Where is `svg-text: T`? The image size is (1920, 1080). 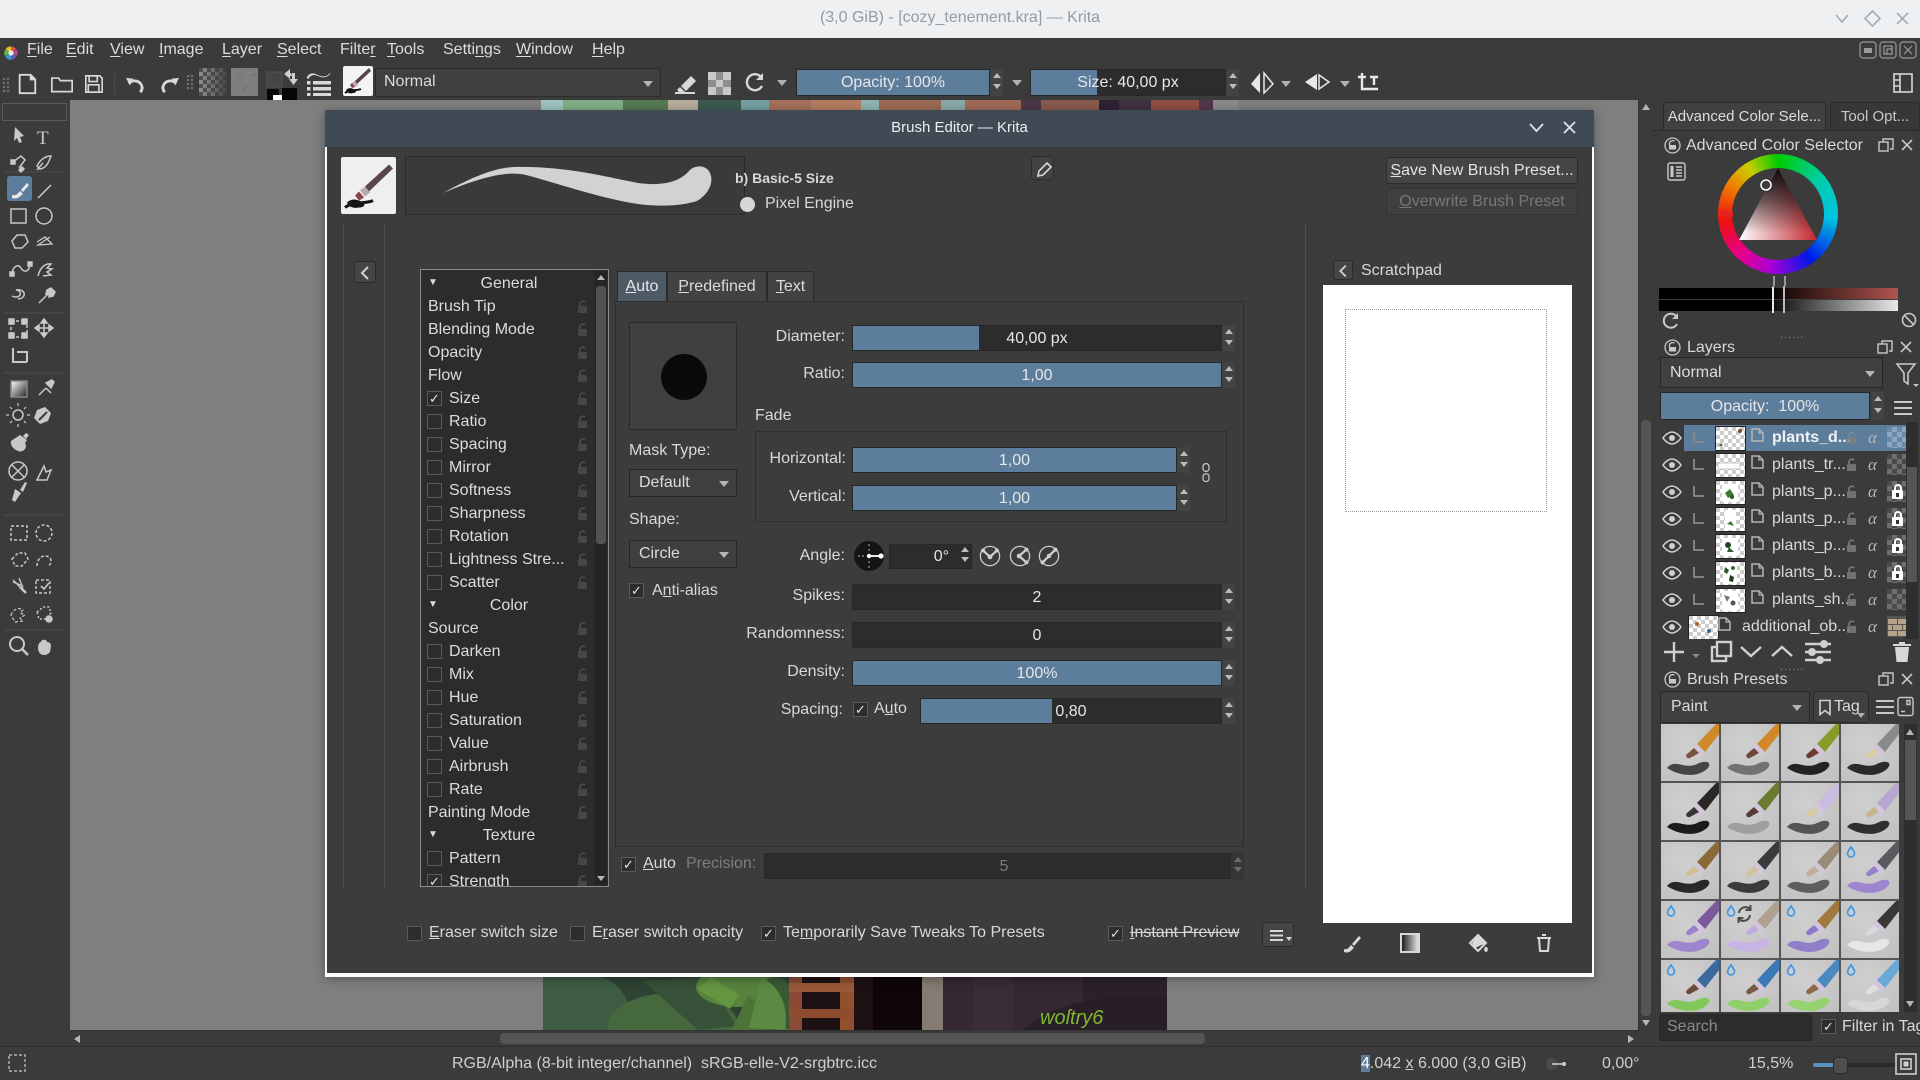
svg-text: T is located at coordinates (43, 138).